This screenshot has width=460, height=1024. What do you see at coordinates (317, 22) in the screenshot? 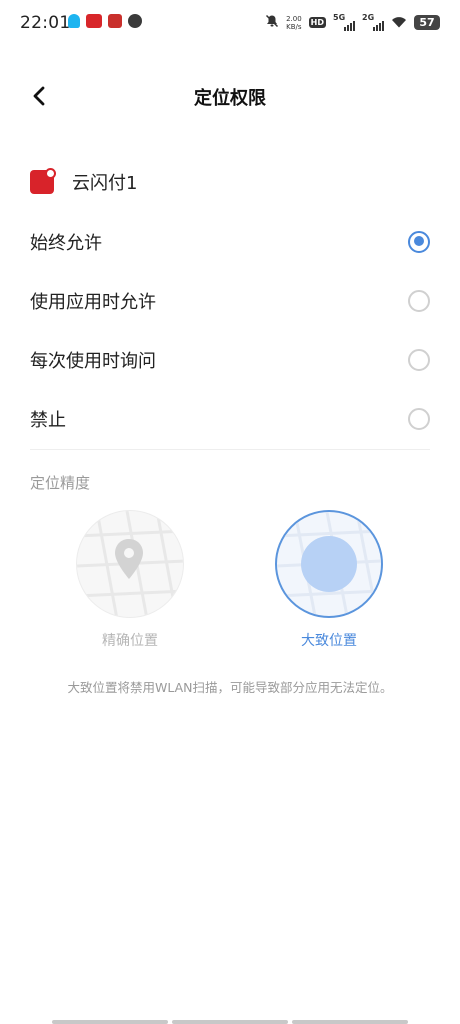
I see `hd-badge: HD` at bounding box center [317, 22].